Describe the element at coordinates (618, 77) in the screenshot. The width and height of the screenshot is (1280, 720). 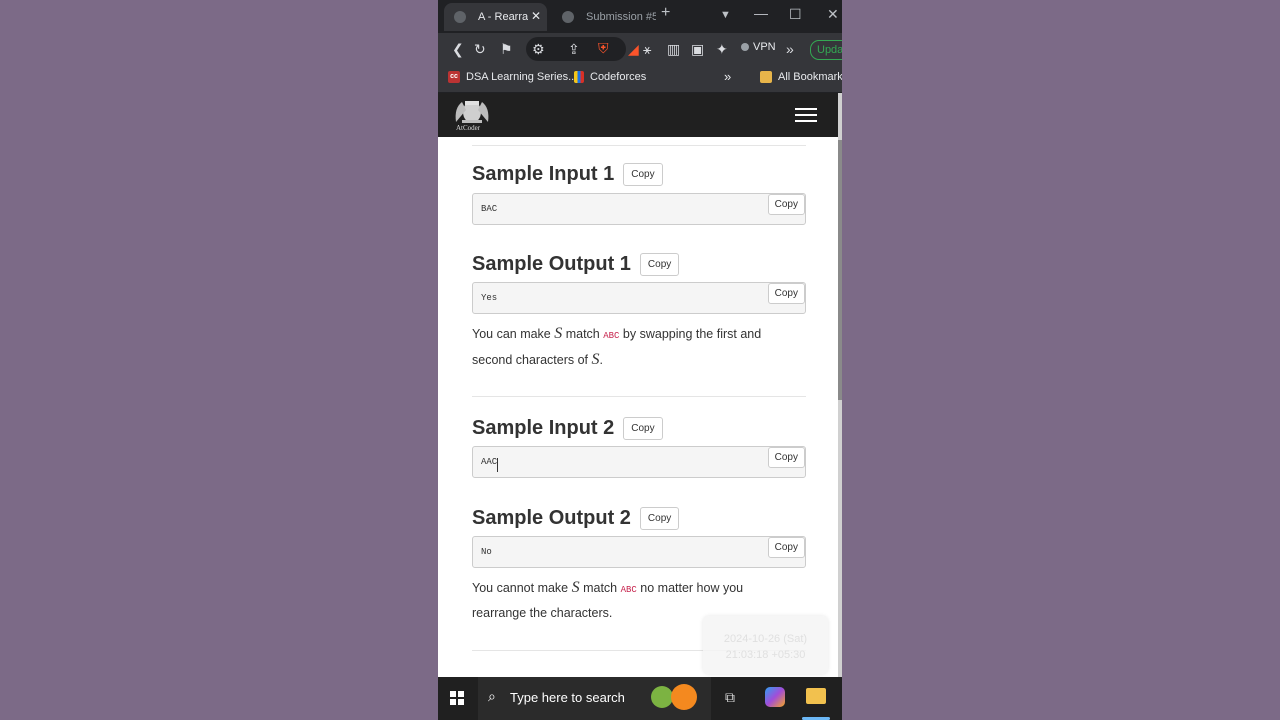
I see `bookmark-label: Codeforces` at that location.